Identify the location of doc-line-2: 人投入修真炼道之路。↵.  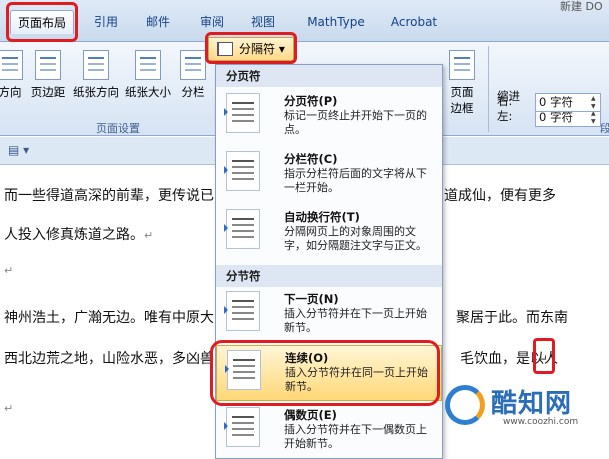
(78, 234).